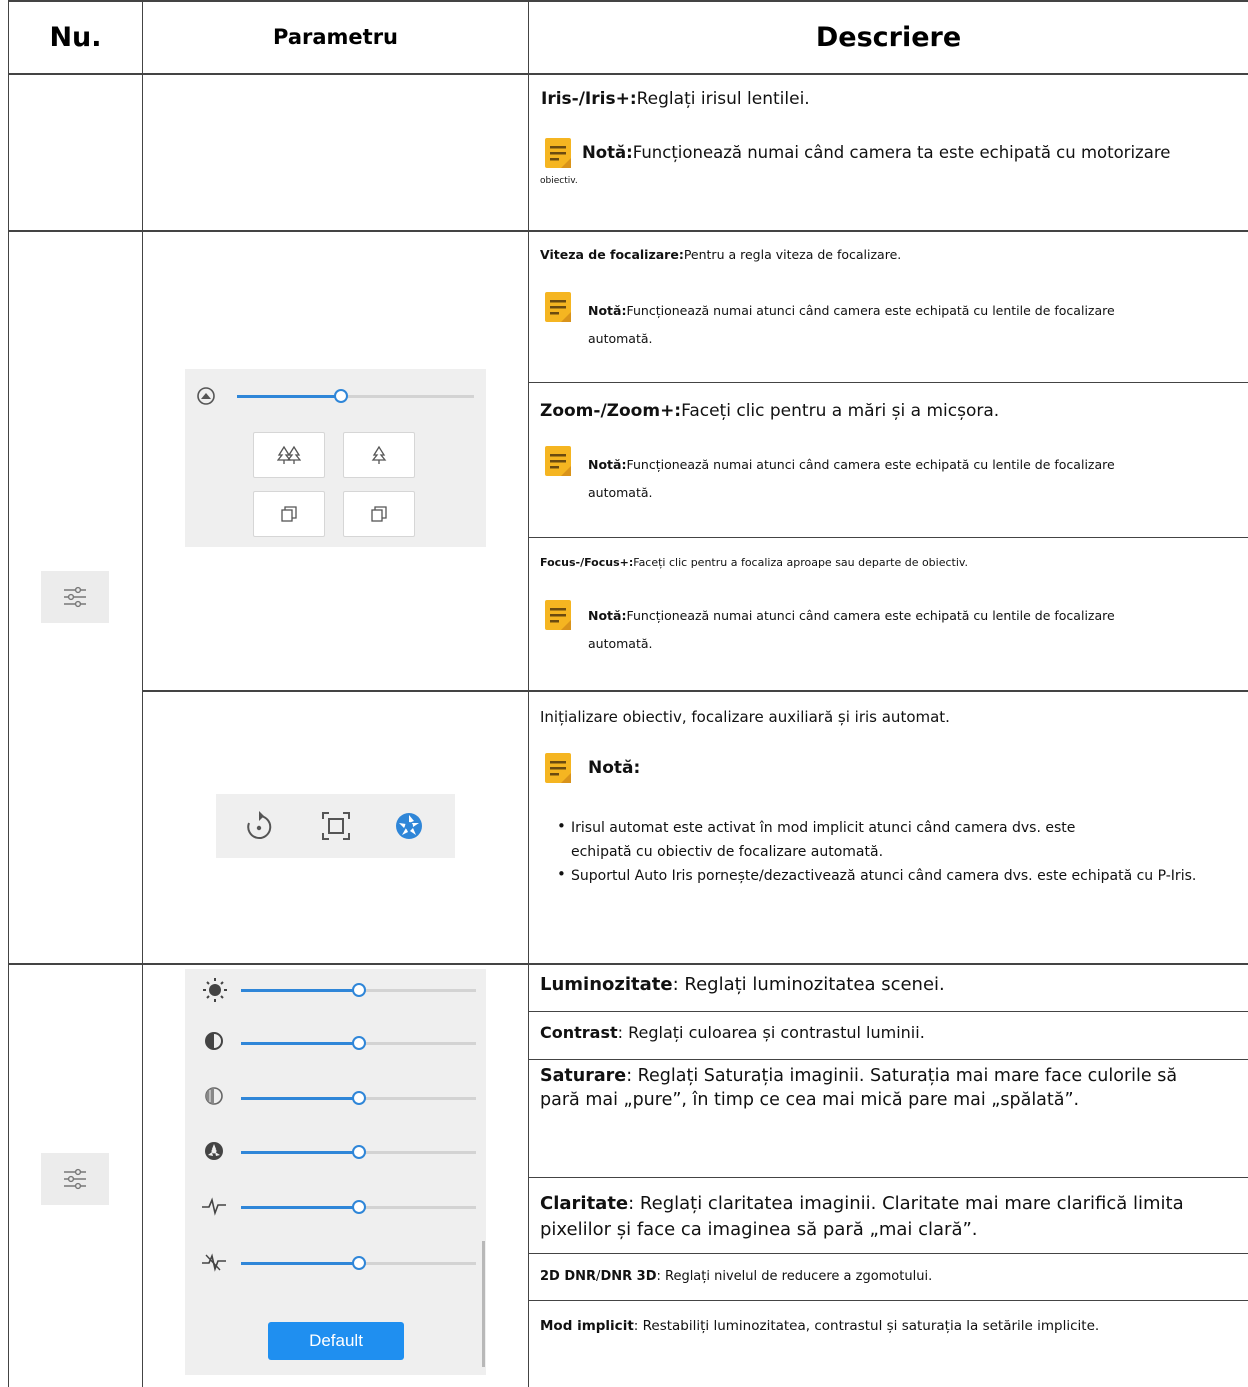 The width and height of the screenshot is (1248, 1387). What do you see at coordinates (559, 181) in the screenshot?
I see `iris-note-continuation: obiectiv.` at bounding box center [559, 181].